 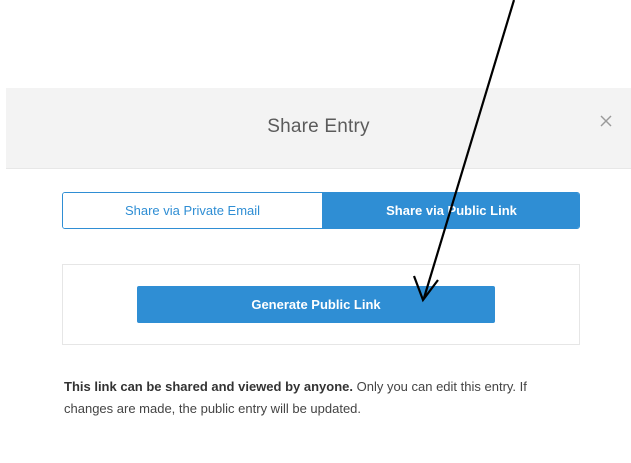 I want to click on tab-share-via-private-email: Share via Private Email, so click(x=192, y=210).